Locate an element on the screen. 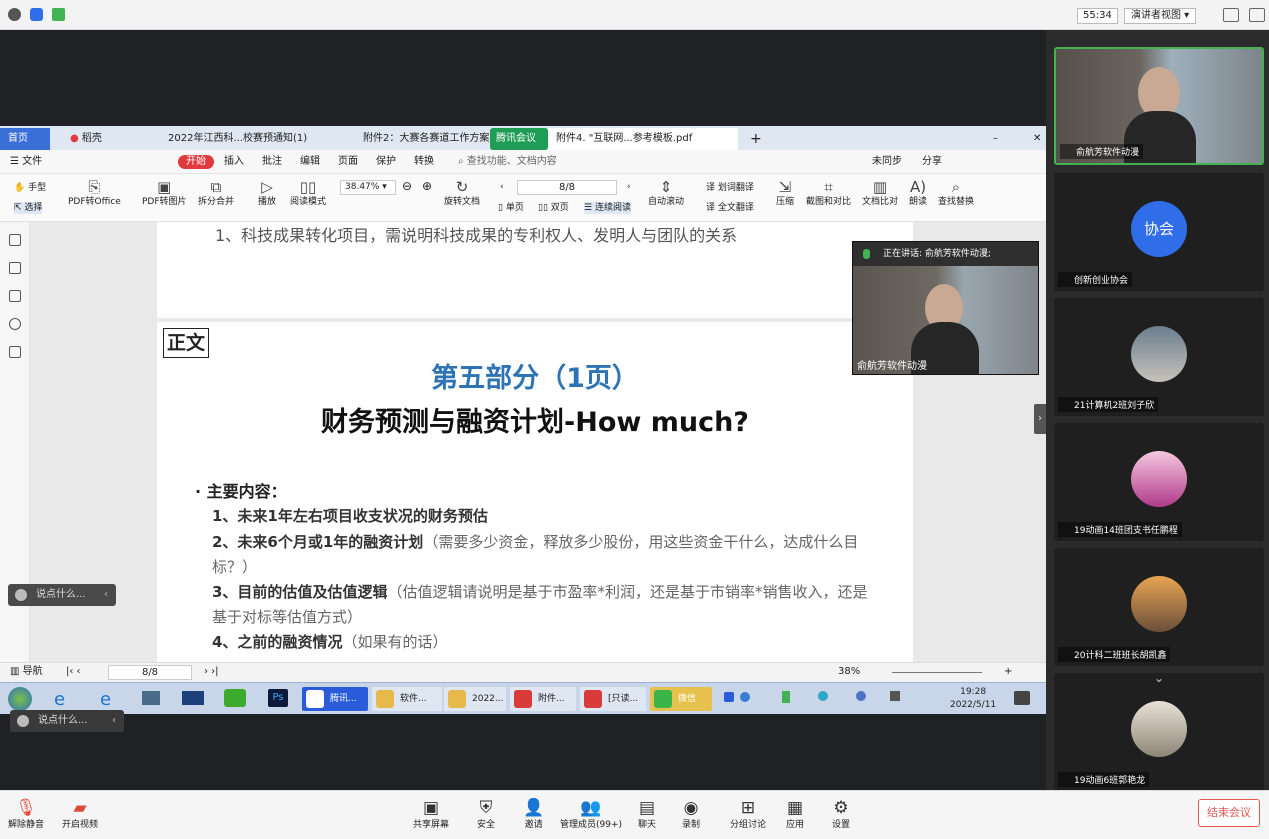 The image size is (1269, 839). task-wechat: 微信 is located at coordinates (681, 699).